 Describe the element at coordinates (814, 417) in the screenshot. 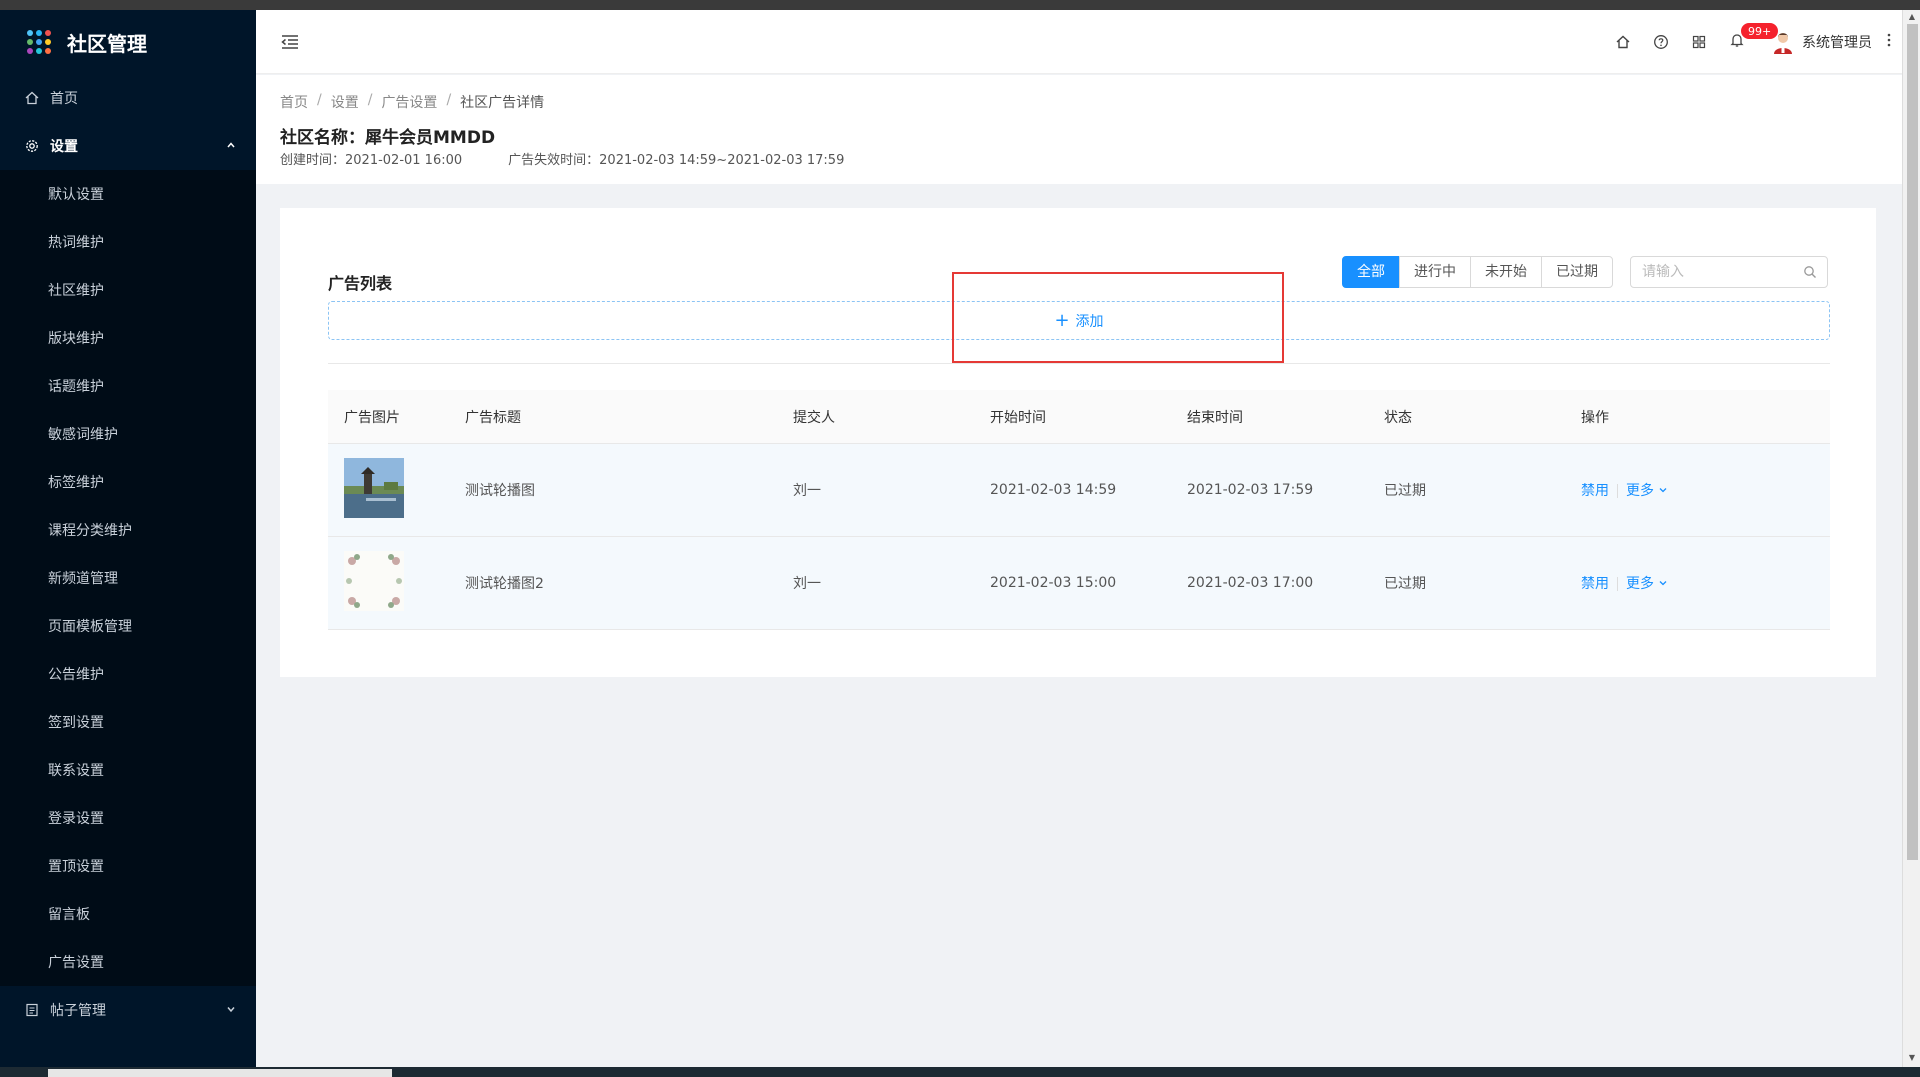

I see `col-header-submitter: 提交人` at that location.